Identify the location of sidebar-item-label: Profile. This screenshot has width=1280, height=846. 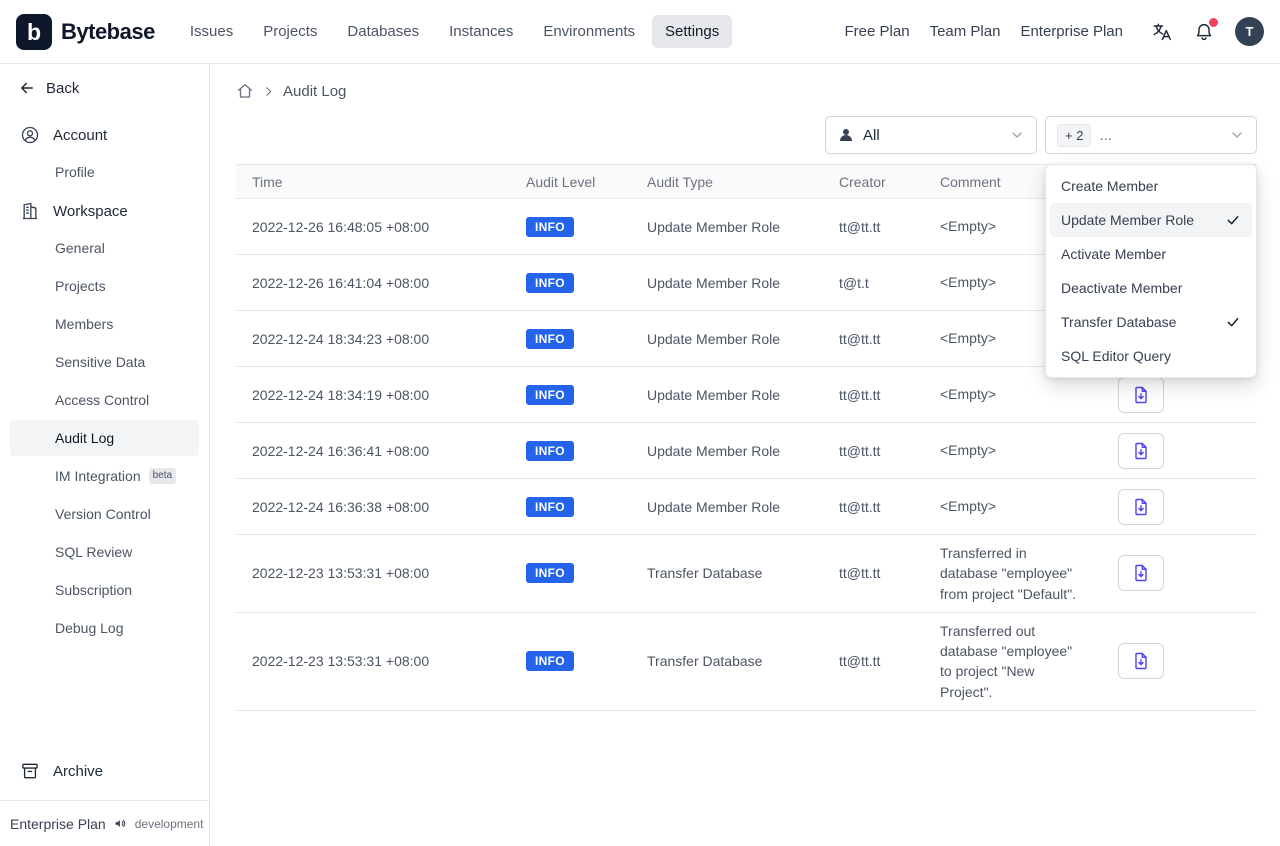
(75, 172).